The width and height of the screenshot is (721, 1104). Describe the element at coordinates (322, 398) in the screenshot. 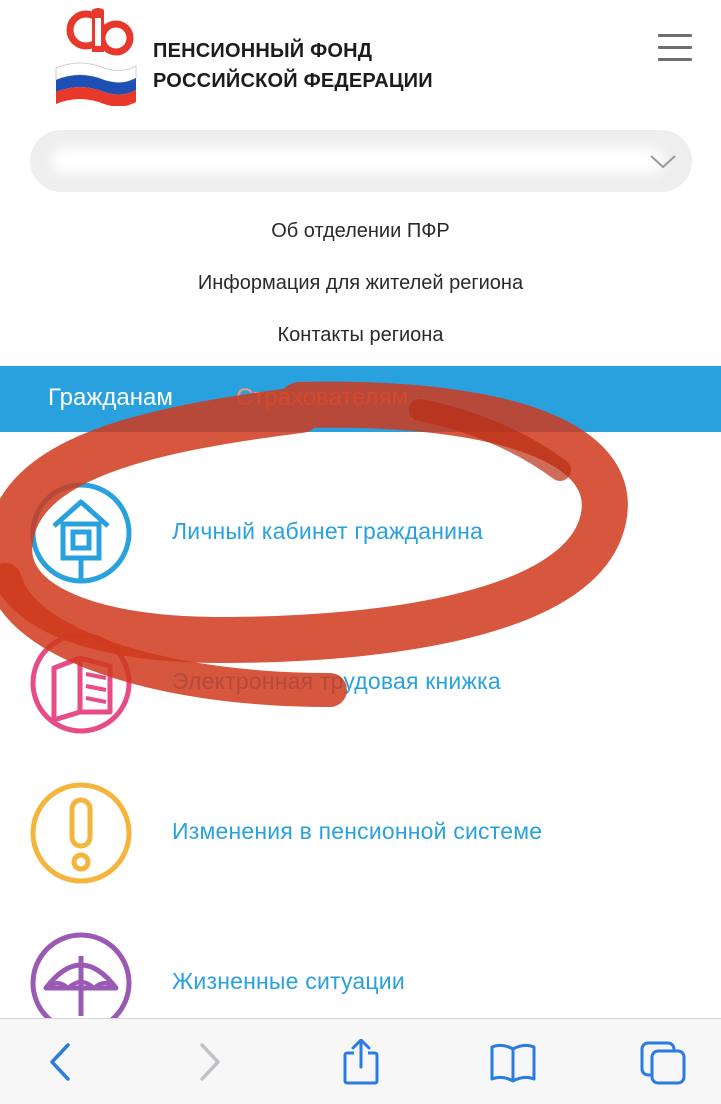

I see `tab-insurers: Страхователям` at that location.